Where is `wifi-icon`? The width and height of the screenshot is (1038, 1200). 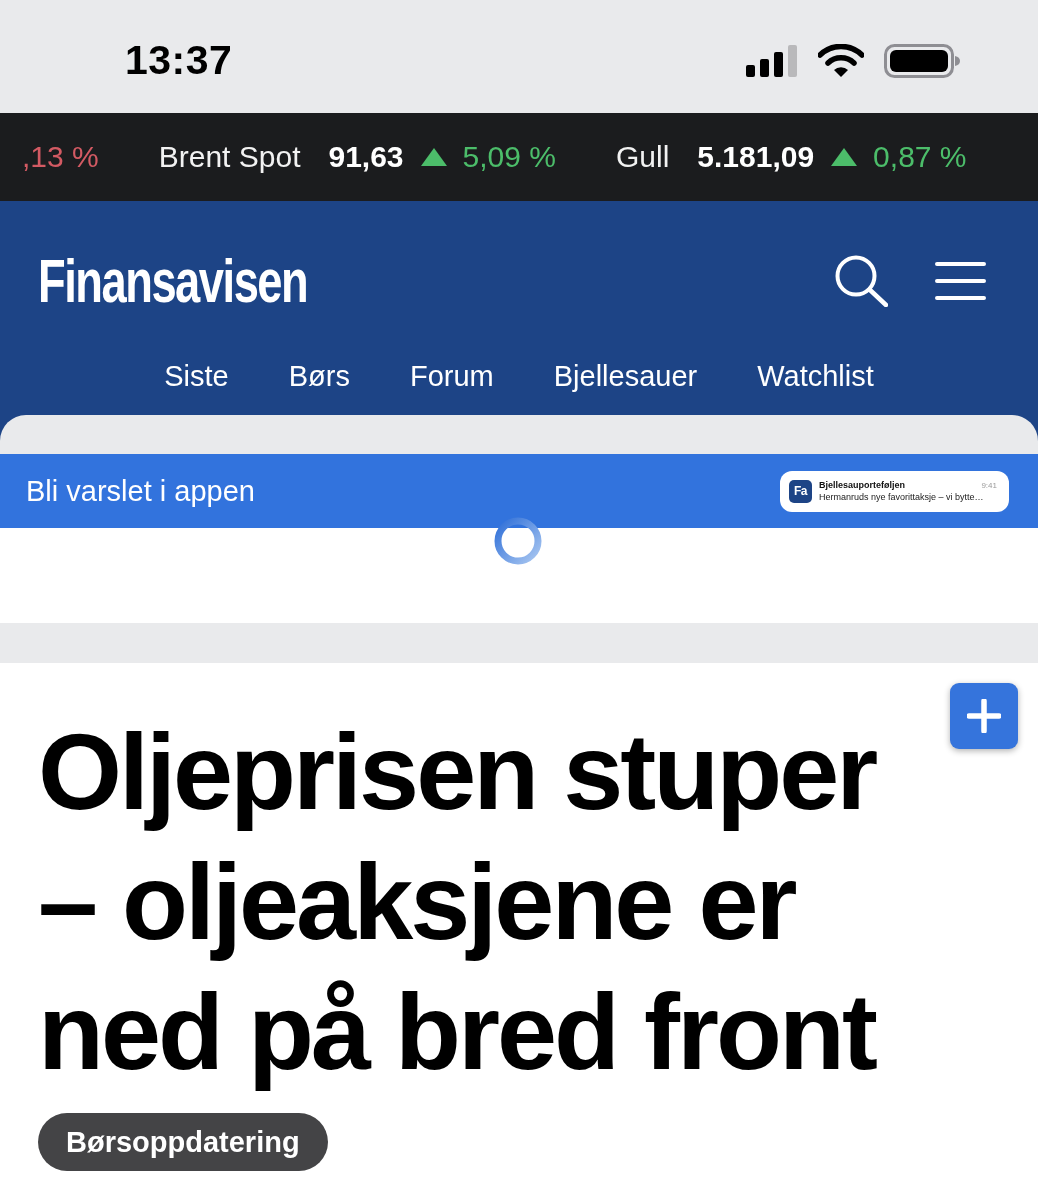 wifi-icon is located at coordinates (841, 60).